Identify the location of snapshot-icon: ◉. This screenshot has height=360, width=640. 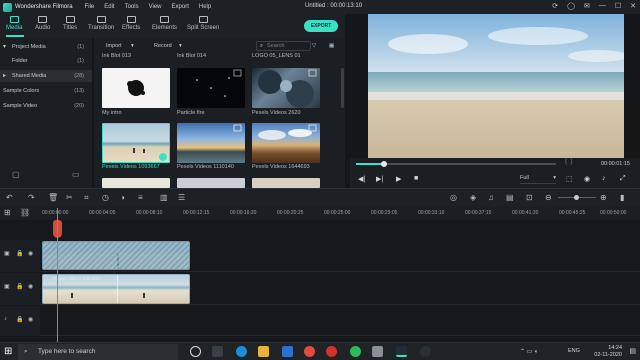
(587, 179).